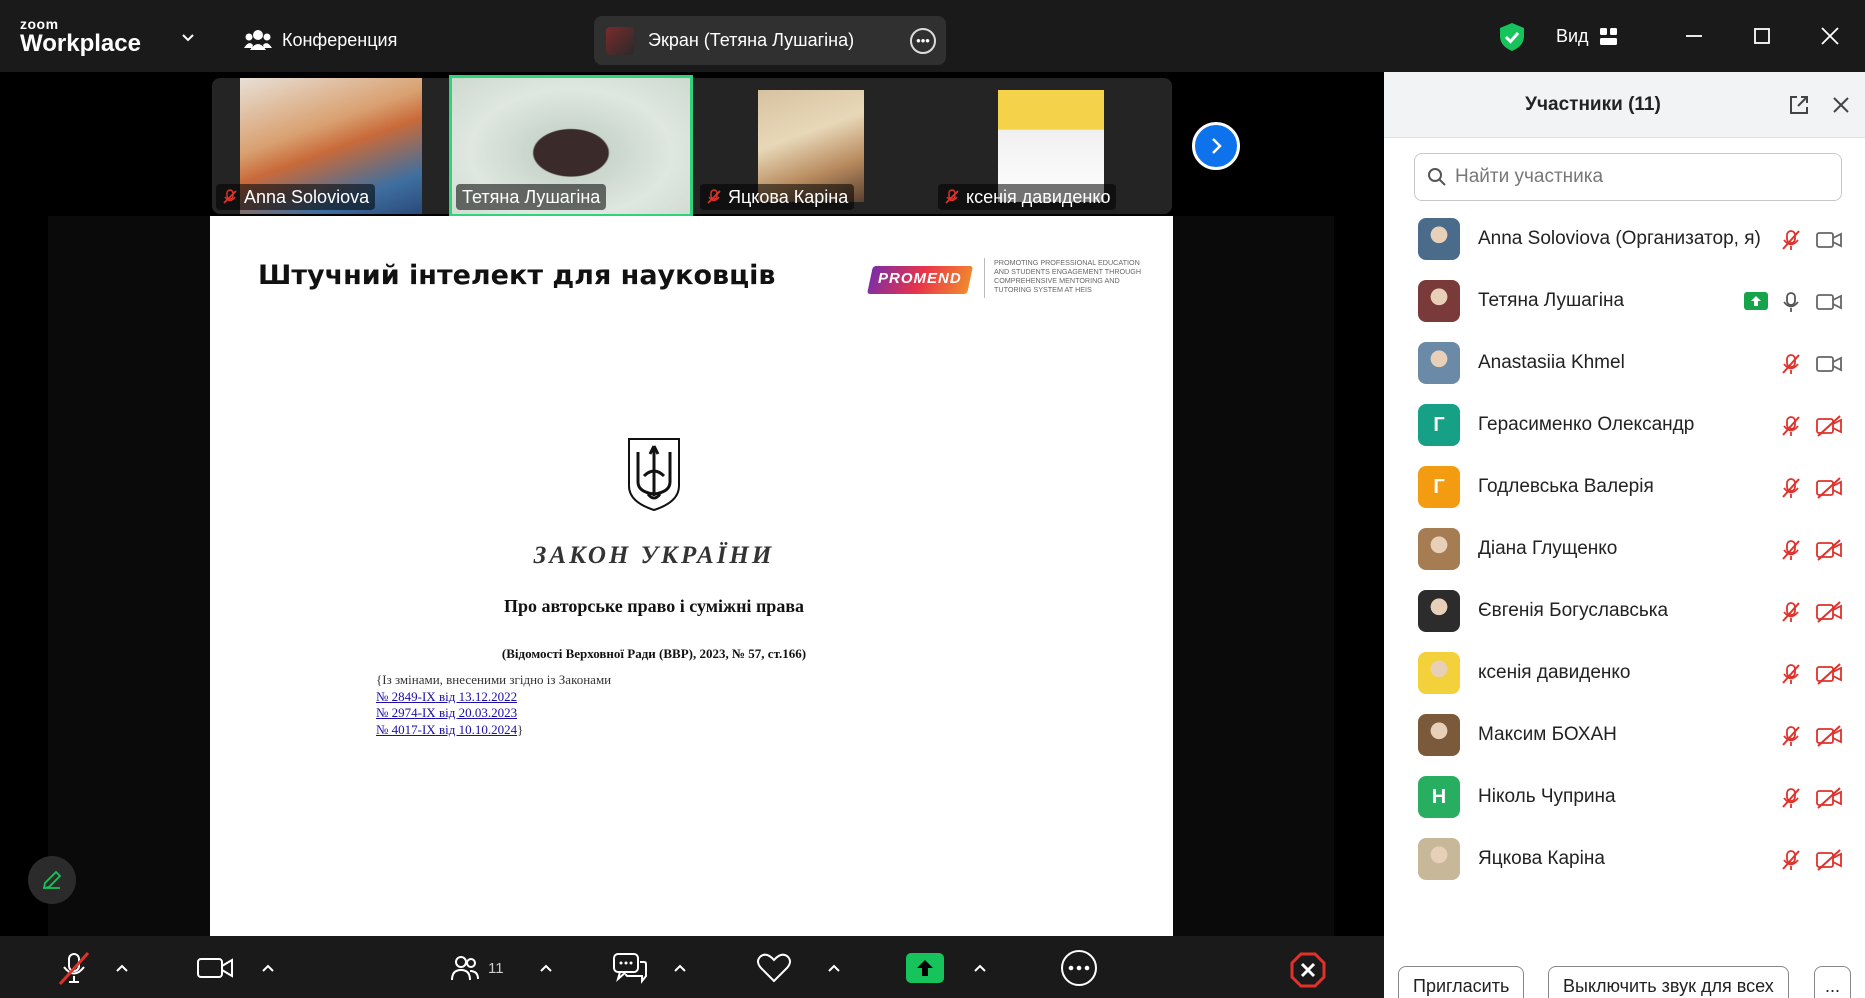 The height and width of the screenshot is (998, 1865). What do you see at coordinates (1512, 37) in the screenshot?
I see `security-shield-icon` at bounding box center [1512, 37].